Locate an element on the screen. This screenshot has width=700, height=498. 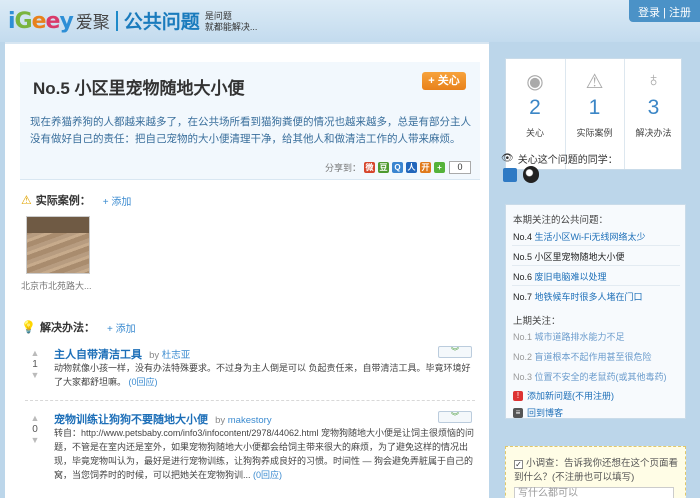
login-link: 登录 is located at coordinates (649, 13).